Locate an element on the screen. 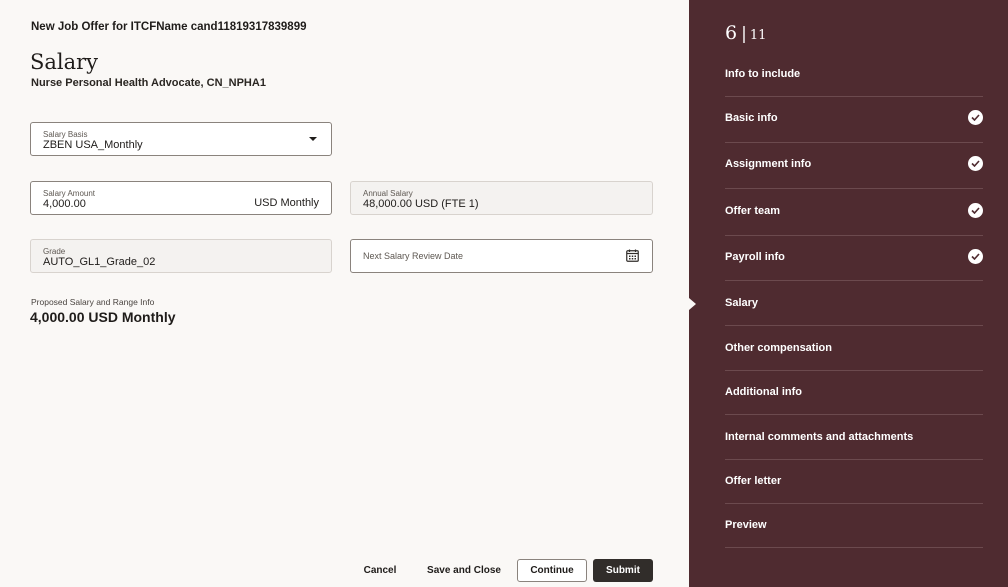  nav-item-preview: Preview is located at coordinates (854, 525).